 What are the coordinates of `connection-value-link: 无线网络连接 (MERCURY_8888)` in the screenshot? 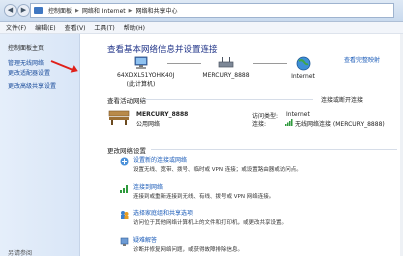 It's located at (340, 123).